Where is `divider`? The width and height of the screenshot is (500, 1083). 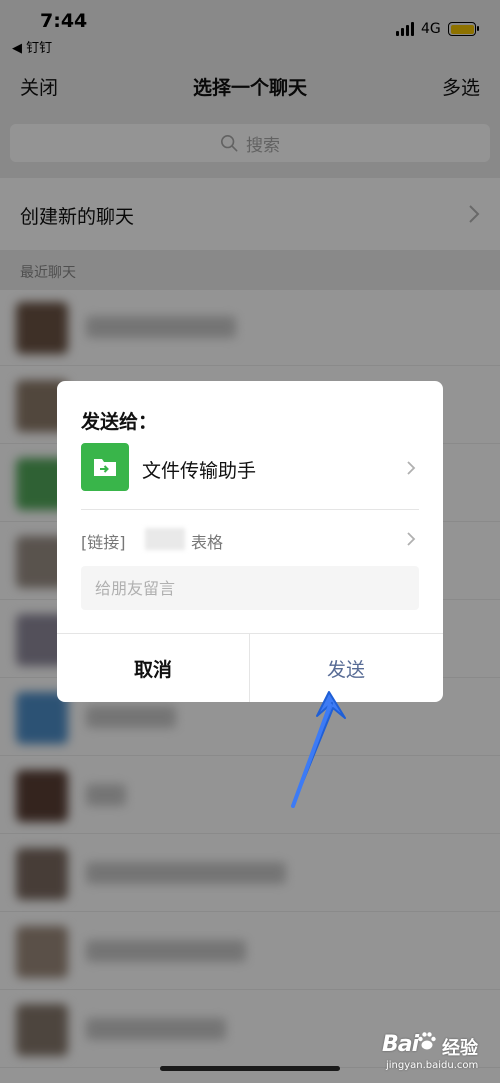
divider is located at coordinates (250, 509).